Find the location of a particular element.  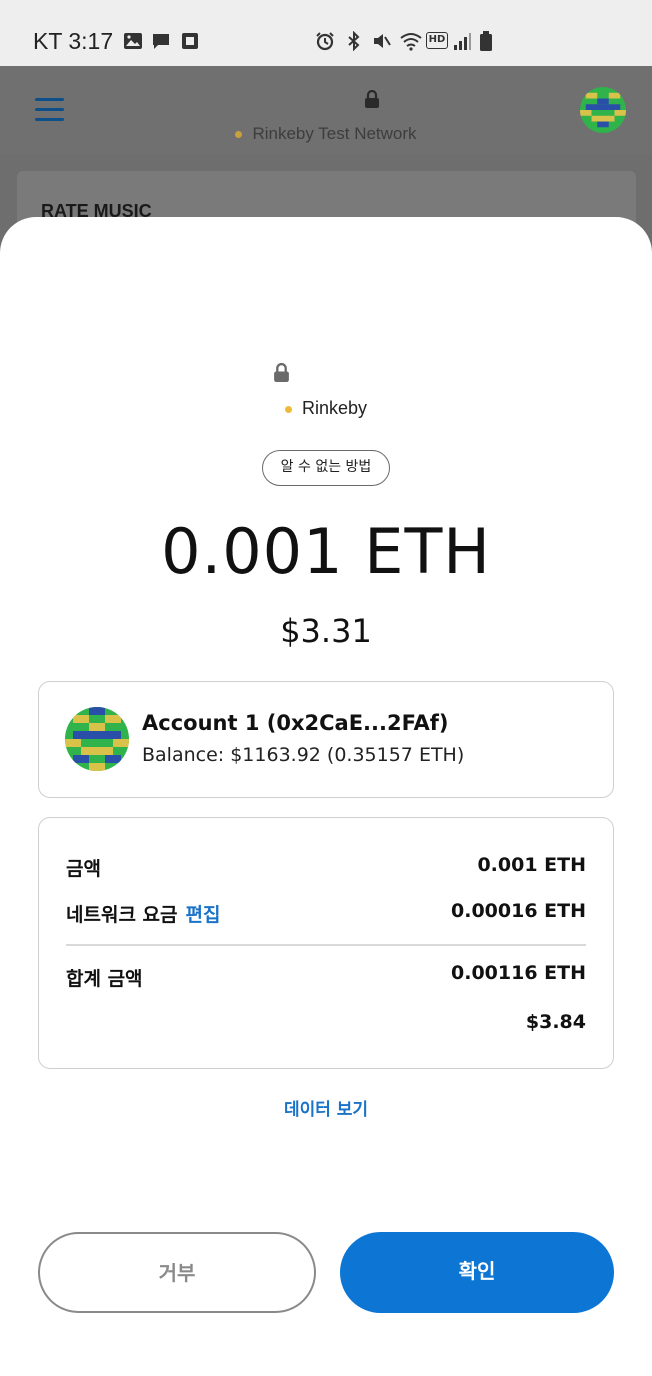

total-label: 합계 금액 is located at coordinates (104, 979).